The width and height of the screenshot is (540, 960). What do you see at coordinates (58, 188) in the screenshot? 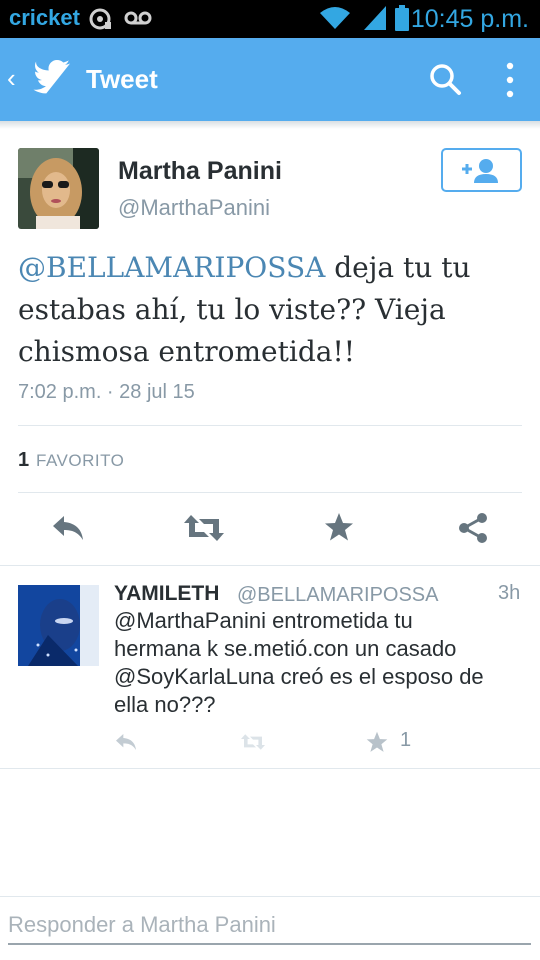
I see `author-avatar` at bounding box center [58, 188].